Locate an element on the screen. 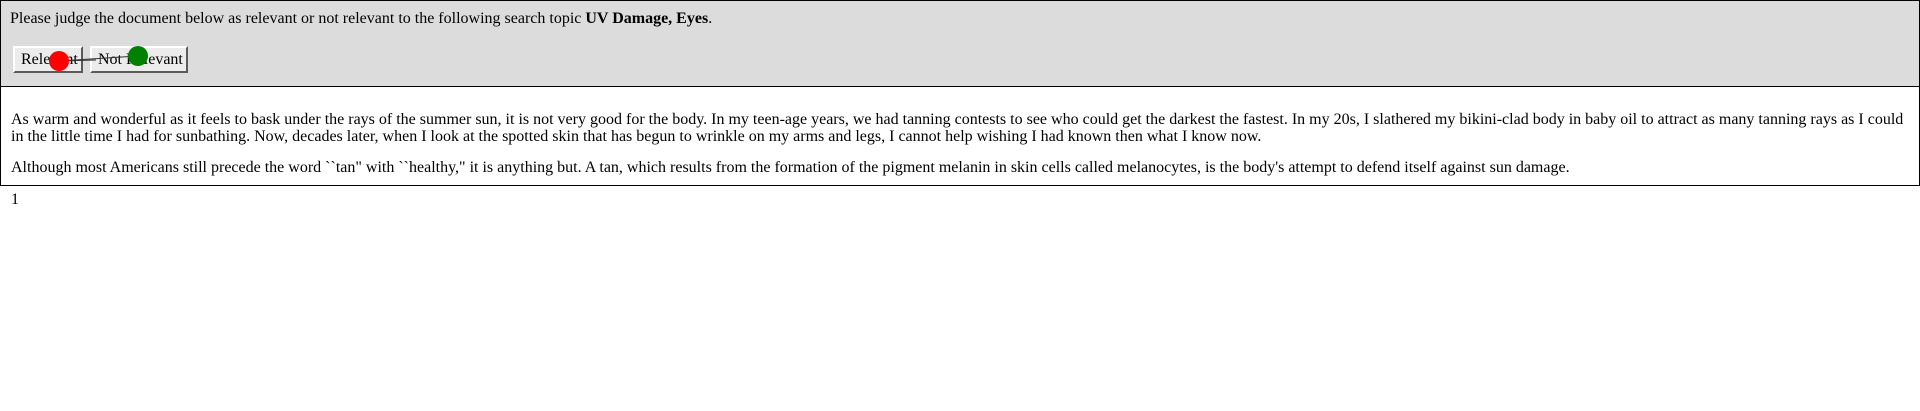  document-page-number: 1 is located at coordinates (15, 199).